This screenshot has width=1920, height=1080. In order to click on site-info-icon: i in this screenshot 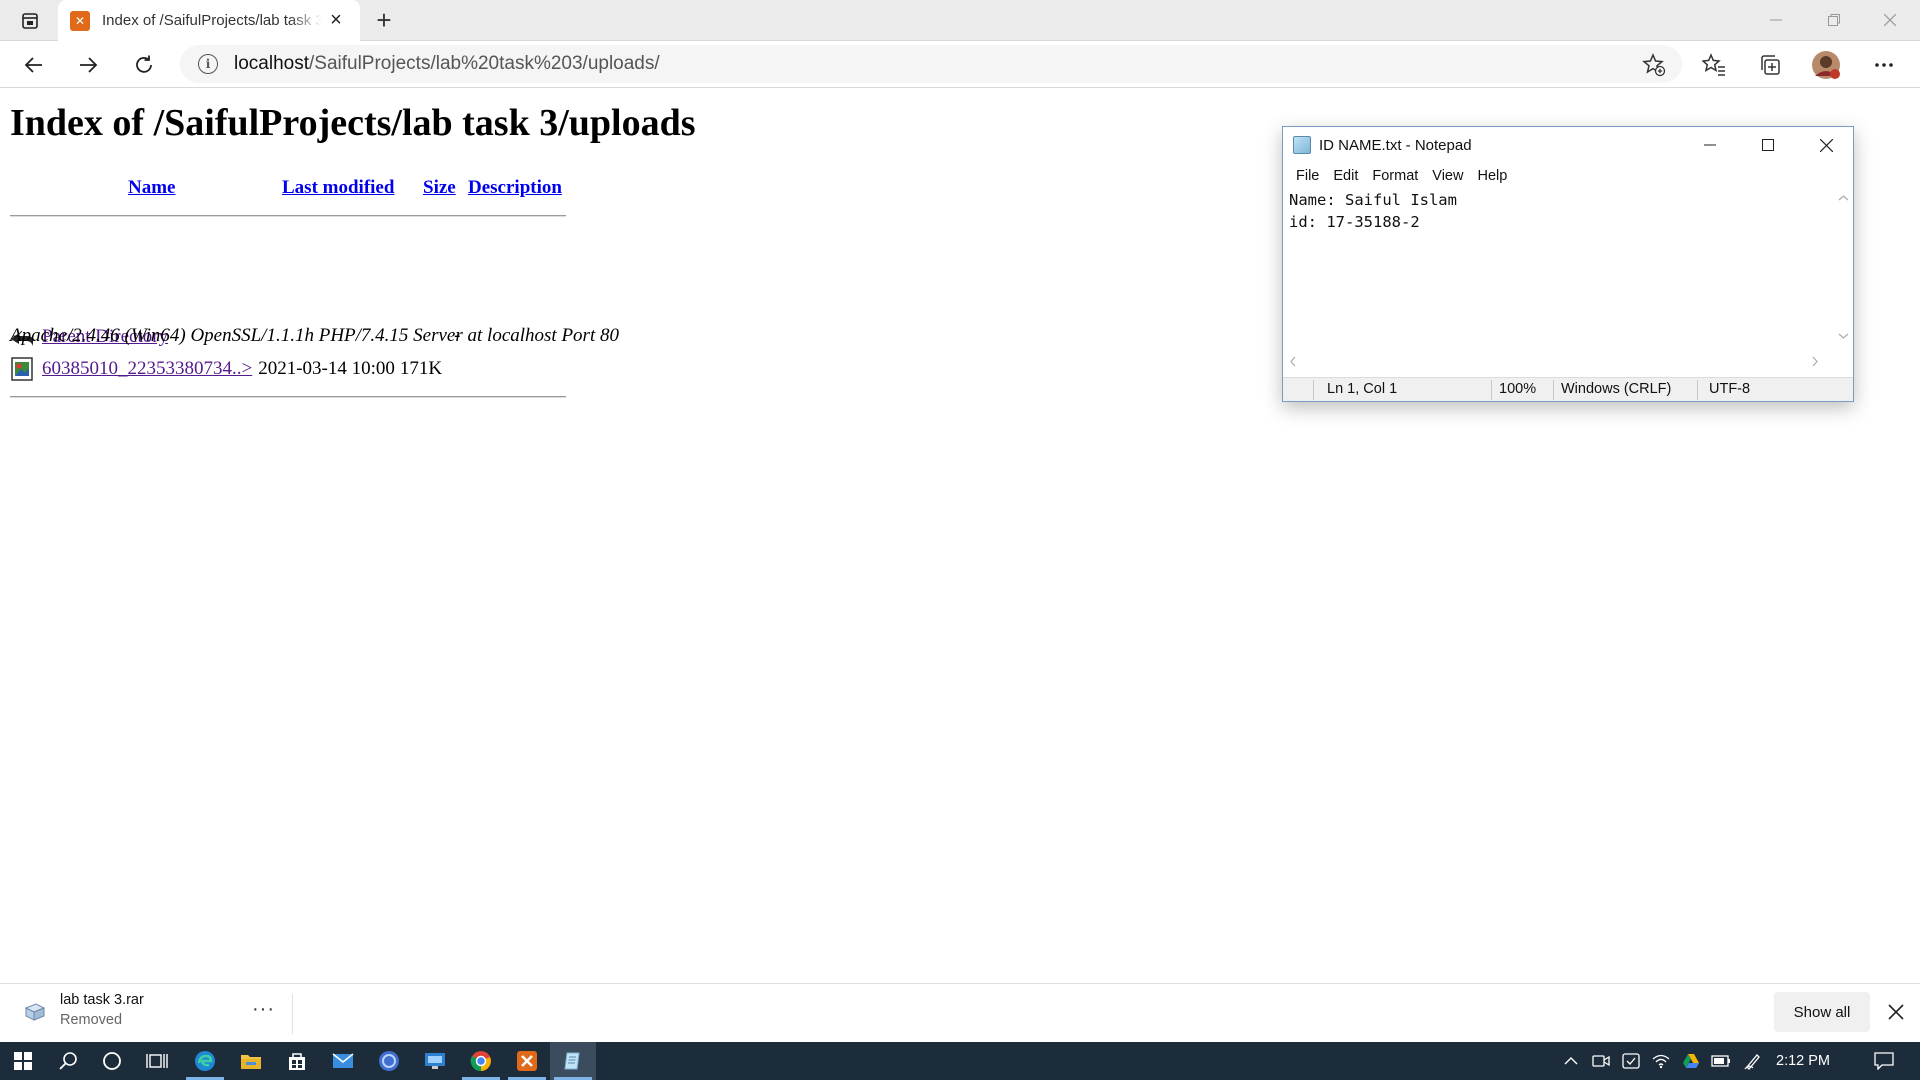, I will do `click(208, 64)`.